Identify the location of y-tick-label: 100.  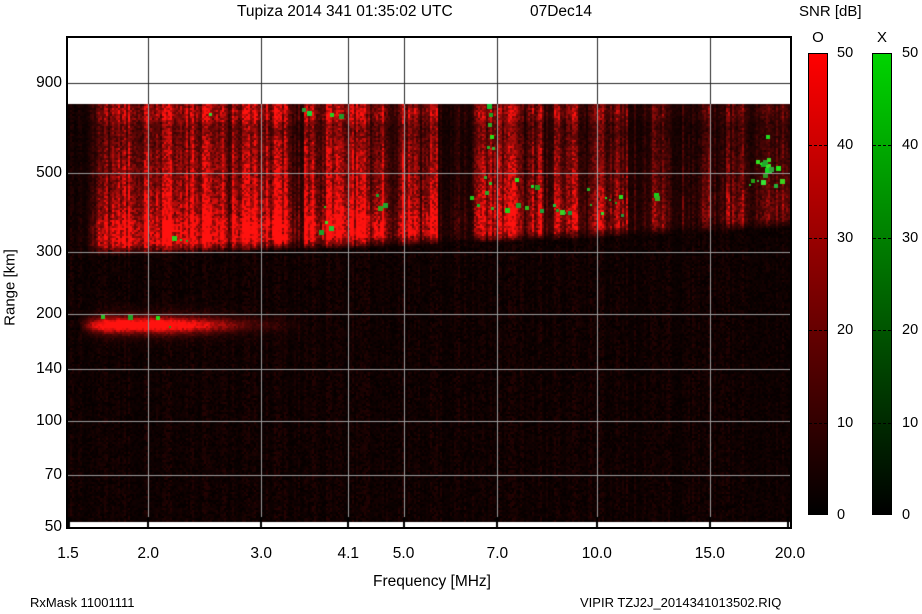
(49, 420).